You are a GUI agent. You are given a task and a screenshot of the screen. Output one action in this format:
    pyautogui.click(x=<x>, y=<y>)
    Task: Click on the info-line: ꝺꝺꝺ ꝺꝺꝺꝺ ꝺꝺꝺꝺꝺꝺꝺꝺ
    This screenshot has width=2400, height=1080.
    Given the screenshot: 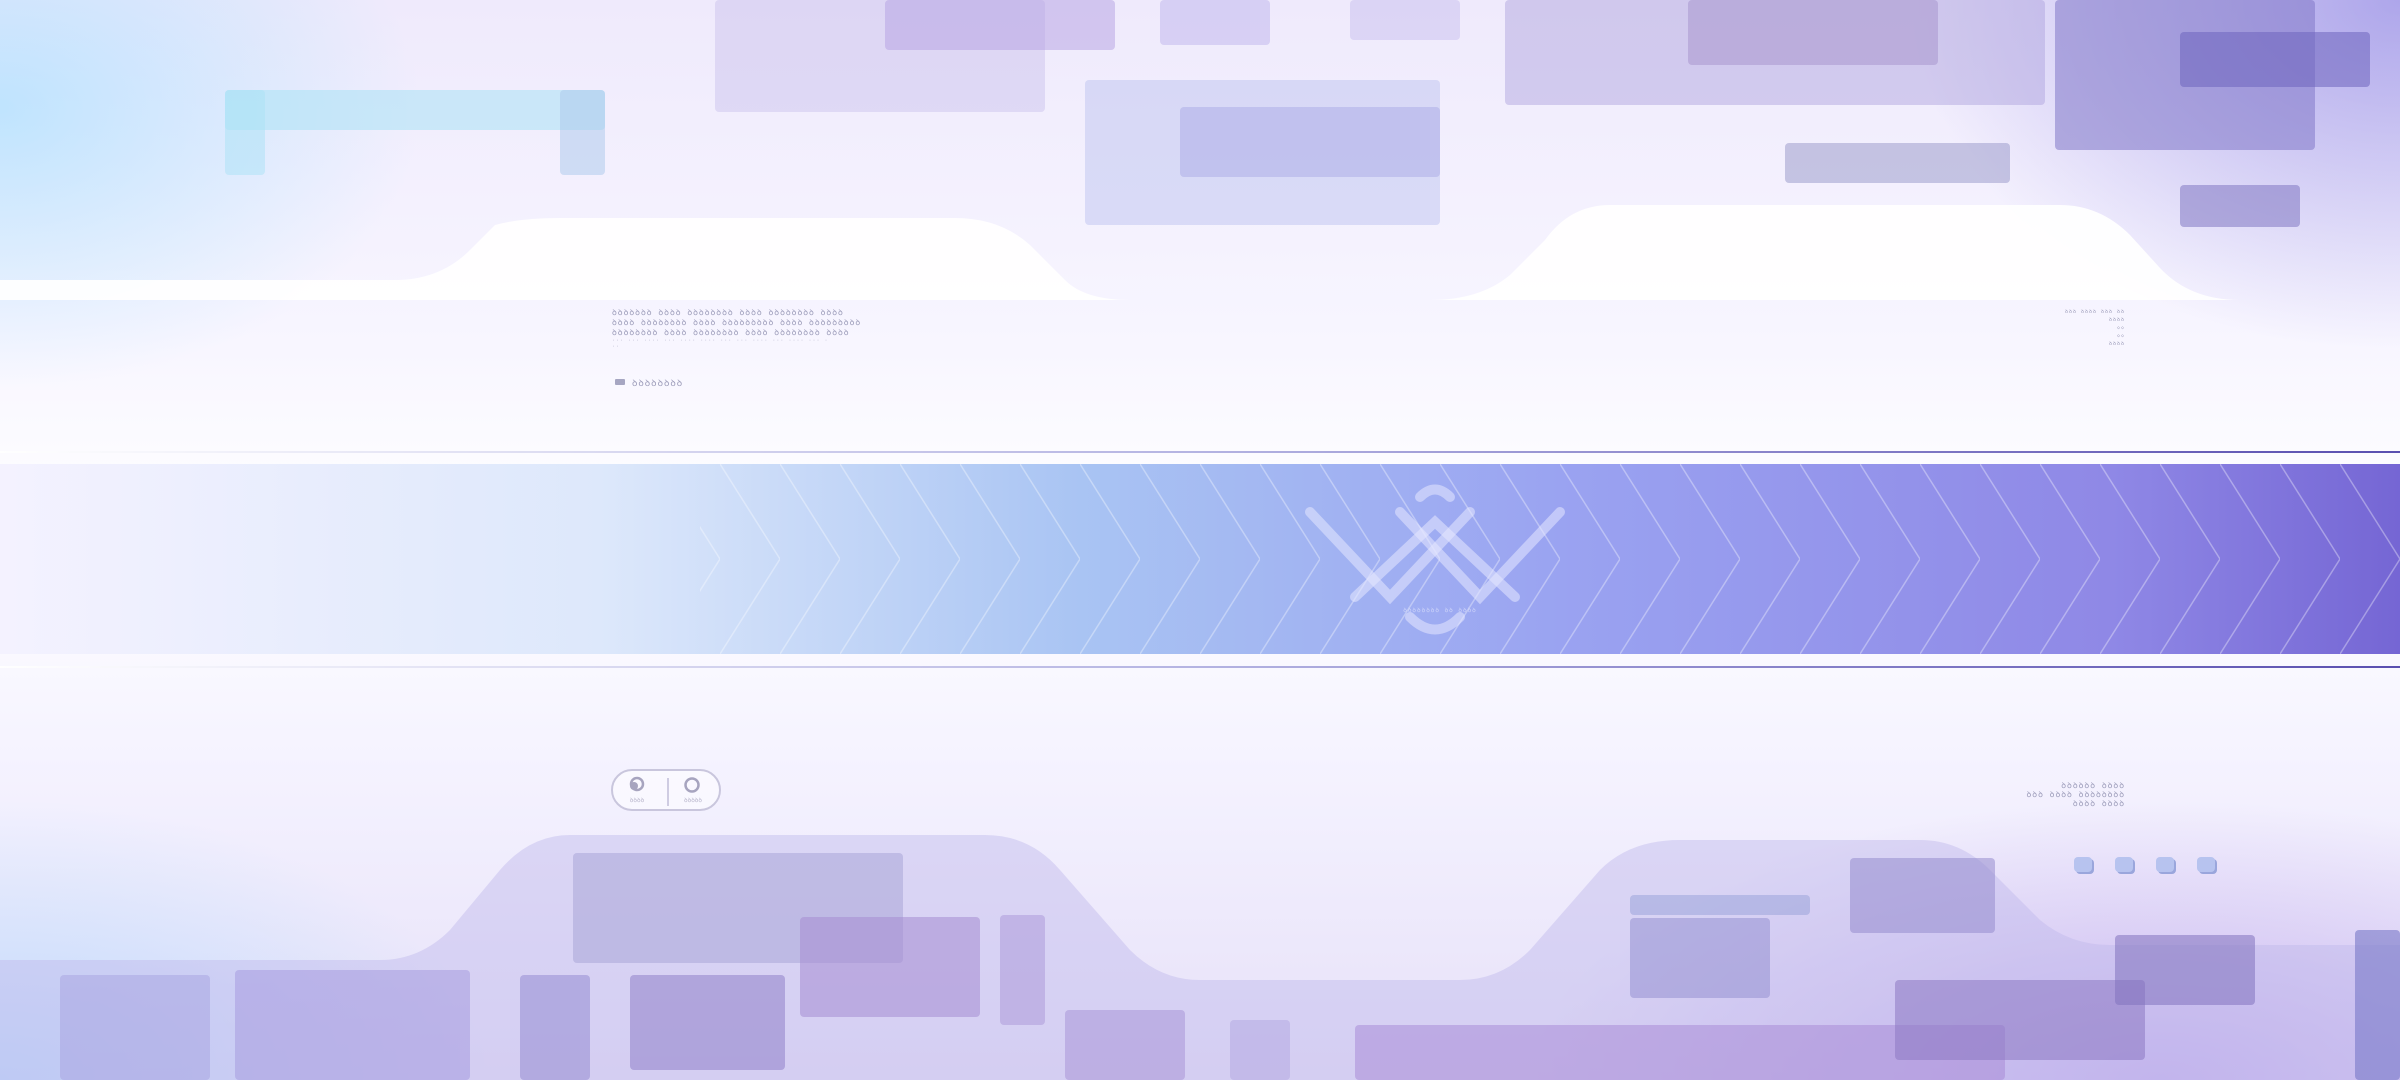 What is the action you would take?
    pyautogui.click(x=2075, y=794)
    